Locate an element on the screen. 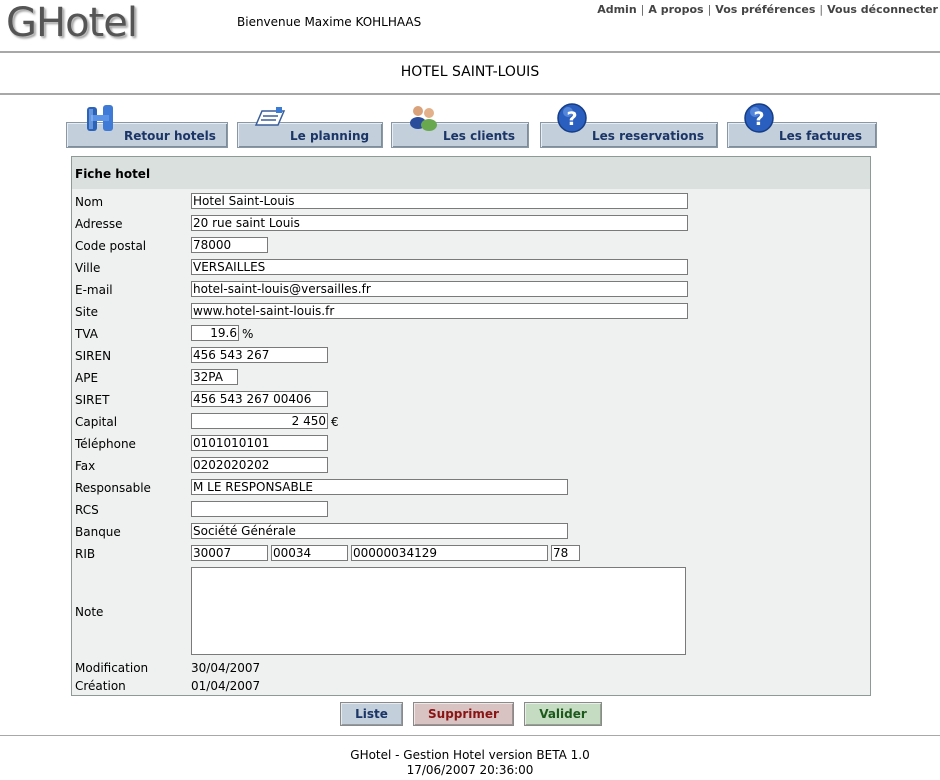 Image resolution: width=940 pixels, height=780 pixels. admin-link: Admin is located at coordinates (616, 9).